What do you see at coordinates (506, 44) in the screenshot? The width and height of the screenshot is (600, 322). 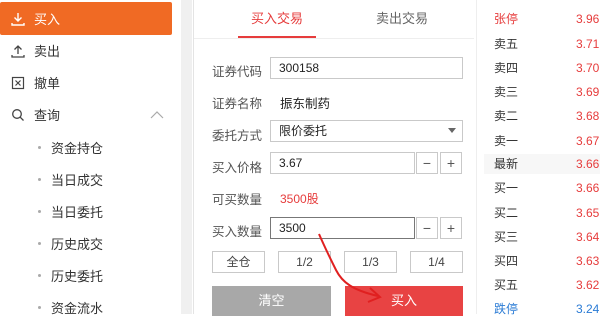 I see `quote-level-label: 卖五` at bounding box center [506, 44].